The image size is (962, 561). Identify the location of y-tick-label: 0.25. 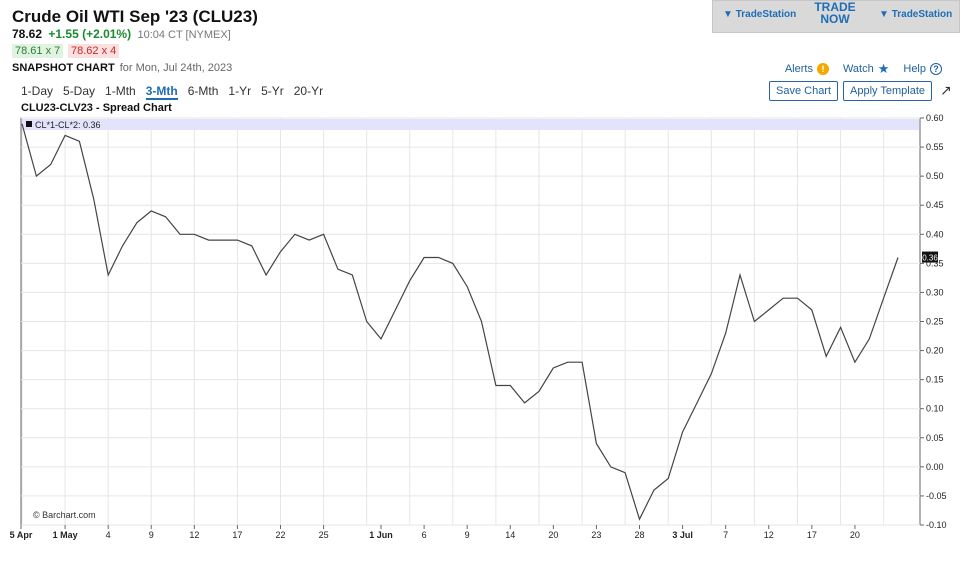
(935, 322).